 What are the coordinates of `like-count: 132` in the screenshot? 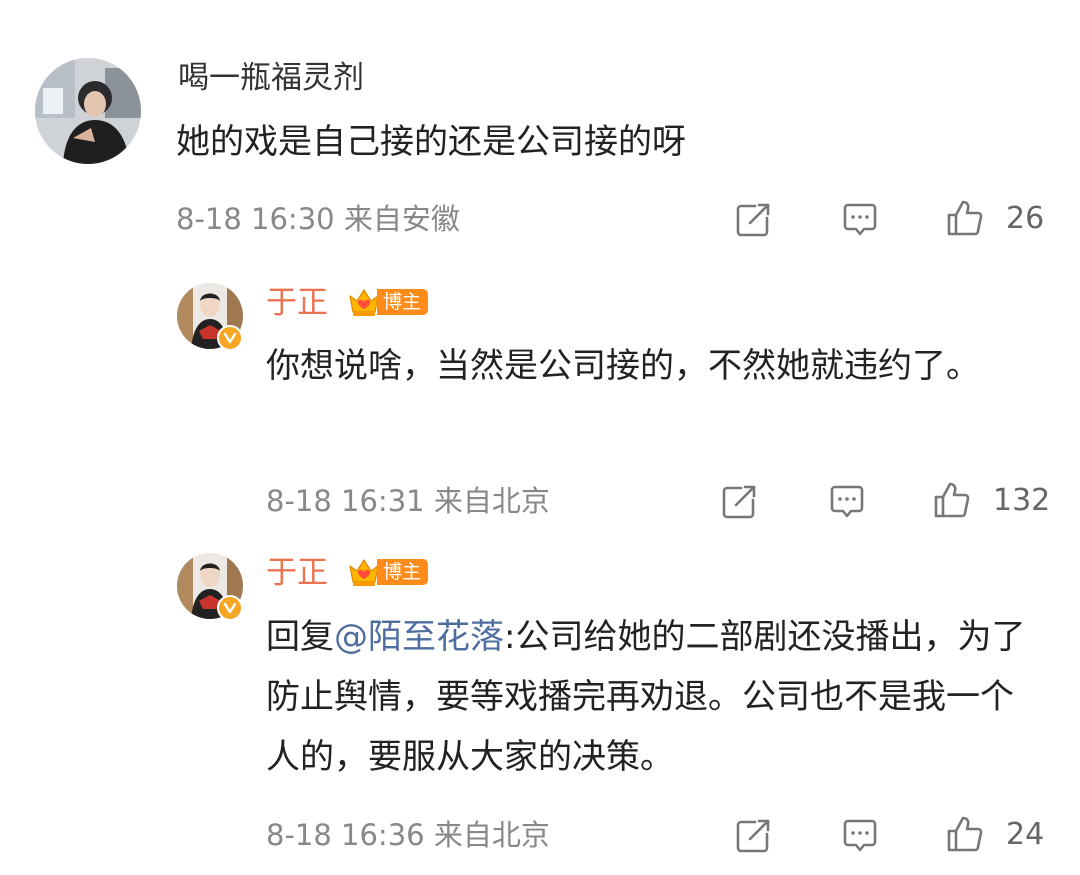 It's located at (1022, 500).